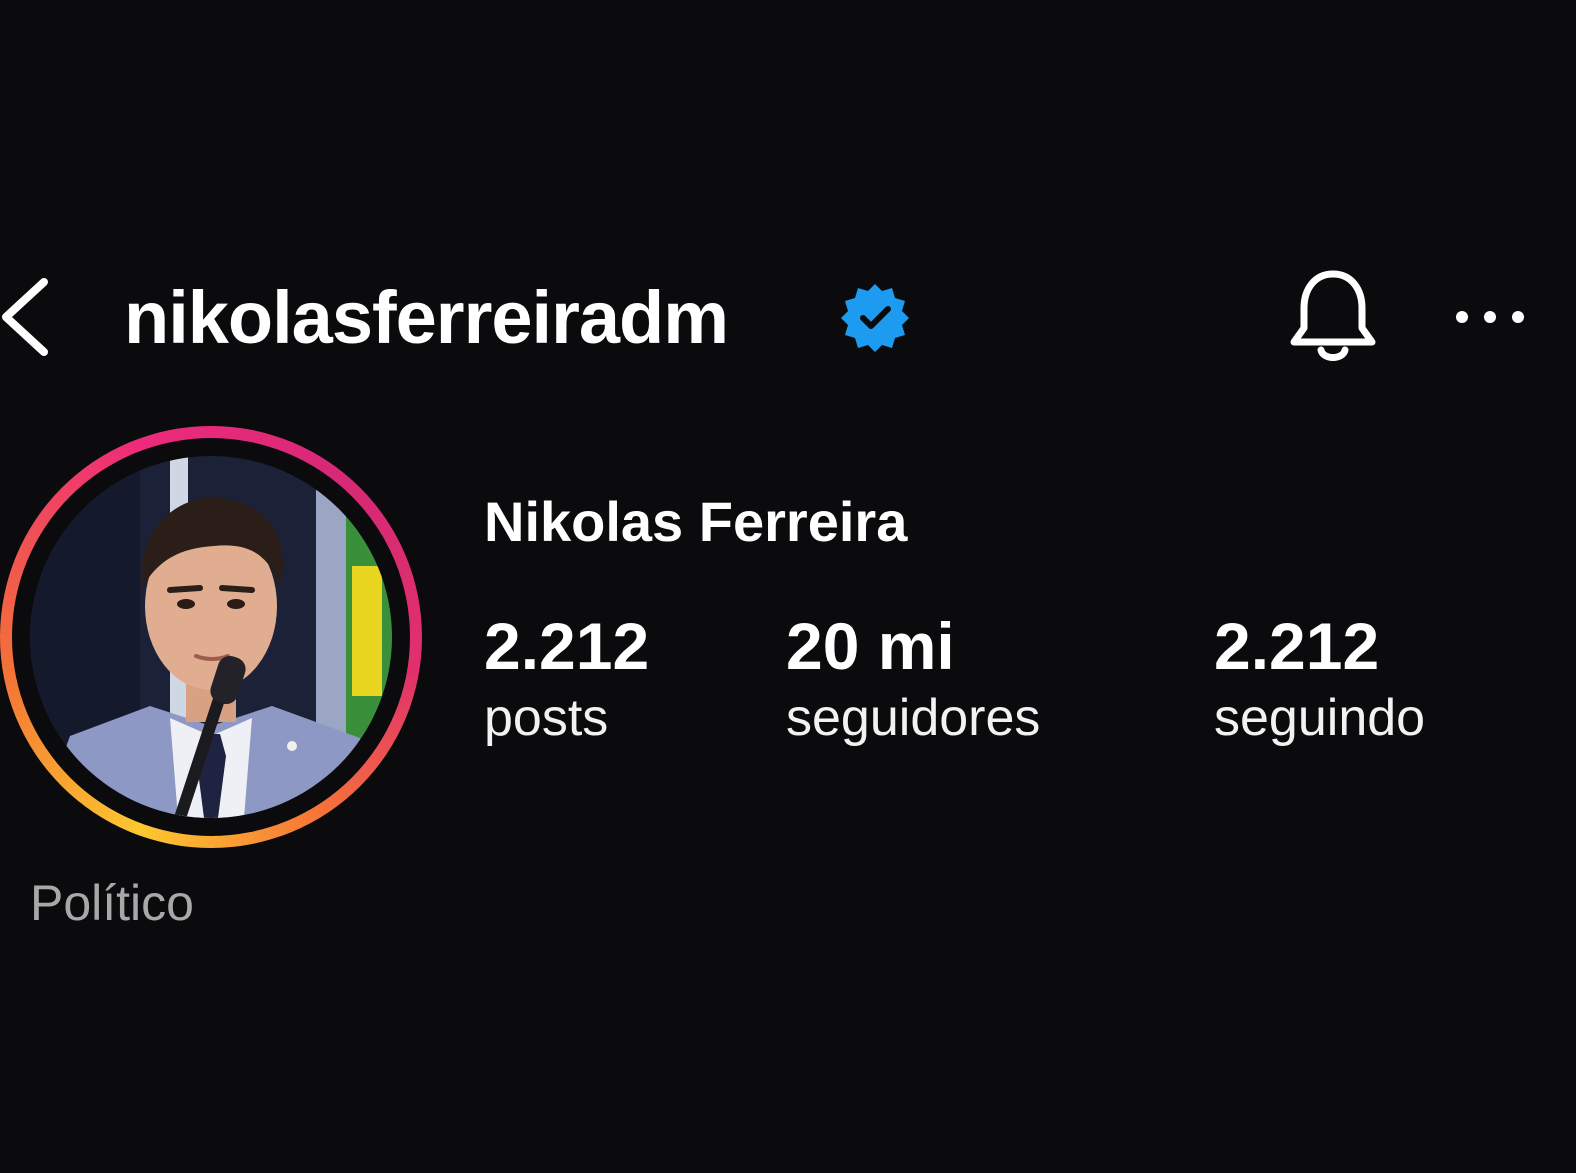 The height and width of the screenshot is (1173, 1576). I want to click on more-options-button, so click(1490, 317).